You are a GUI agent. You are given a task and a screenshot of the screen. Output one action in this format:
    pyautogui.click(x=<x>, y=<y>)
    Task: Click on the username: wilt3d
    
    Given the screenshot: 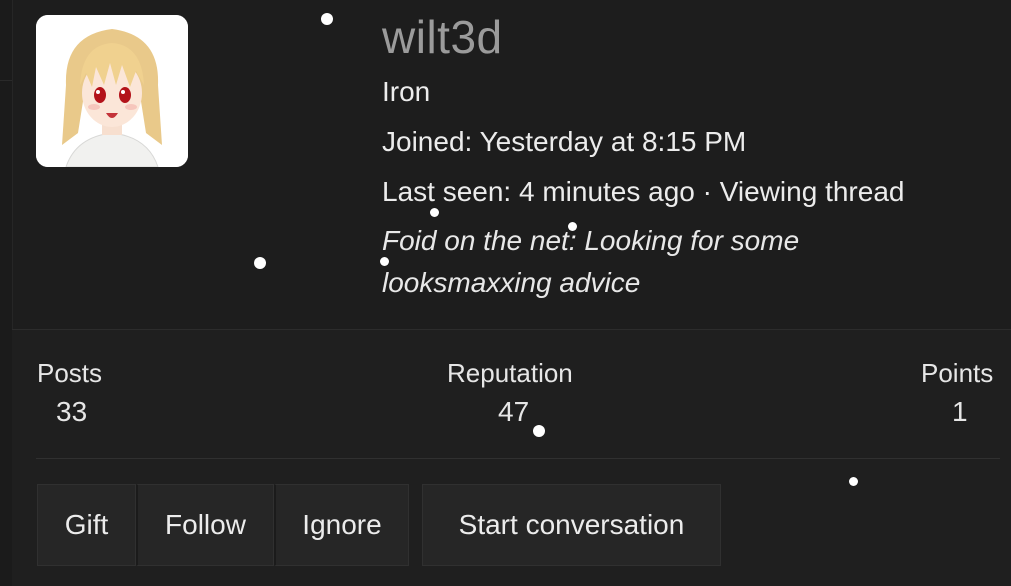 What is the action you would take?
    pyautogui.click(x=442, y=37)
    